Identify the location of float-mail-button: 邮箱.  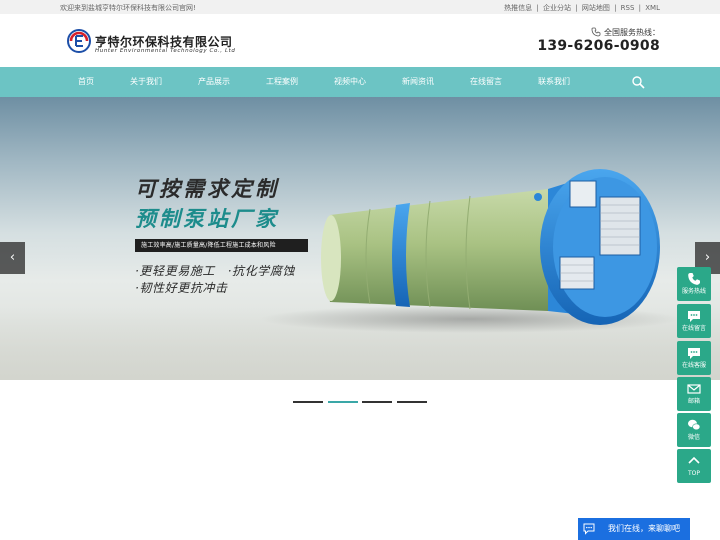
(694, 394).